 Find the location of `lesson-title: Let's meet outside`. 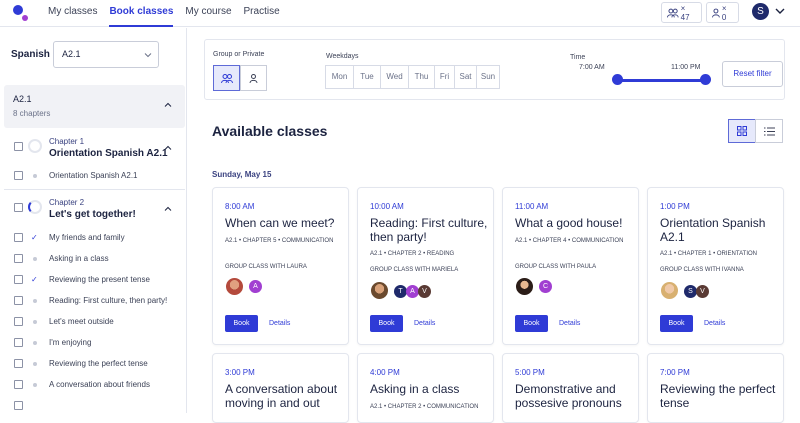

lesson-title: Let's meet outside is located at coordinates (81, 321).